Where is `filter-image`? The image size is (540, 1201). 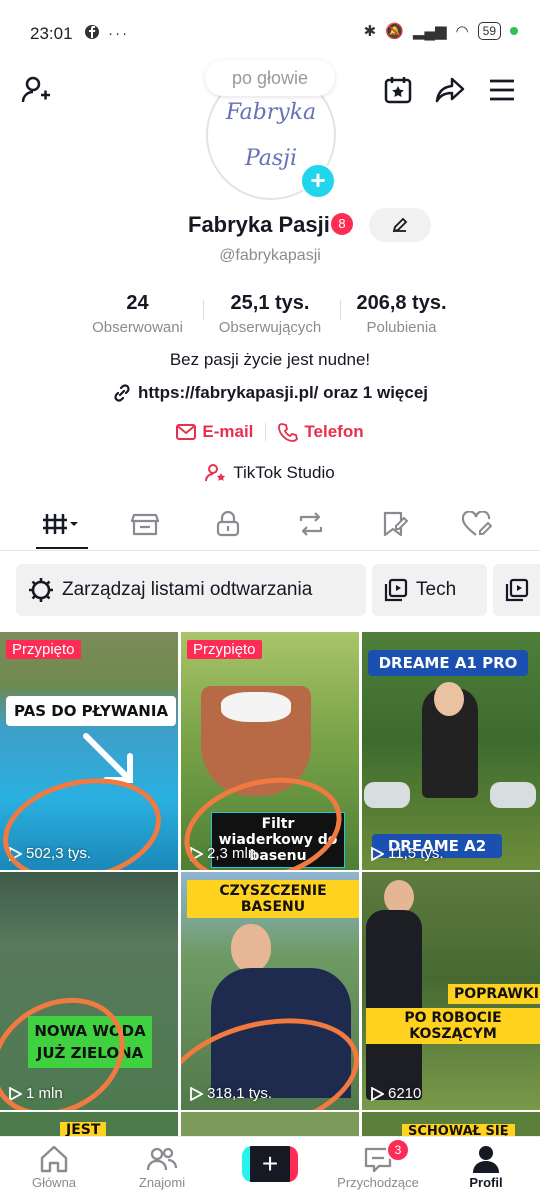
filter-image is located at coordinates (256, 707).